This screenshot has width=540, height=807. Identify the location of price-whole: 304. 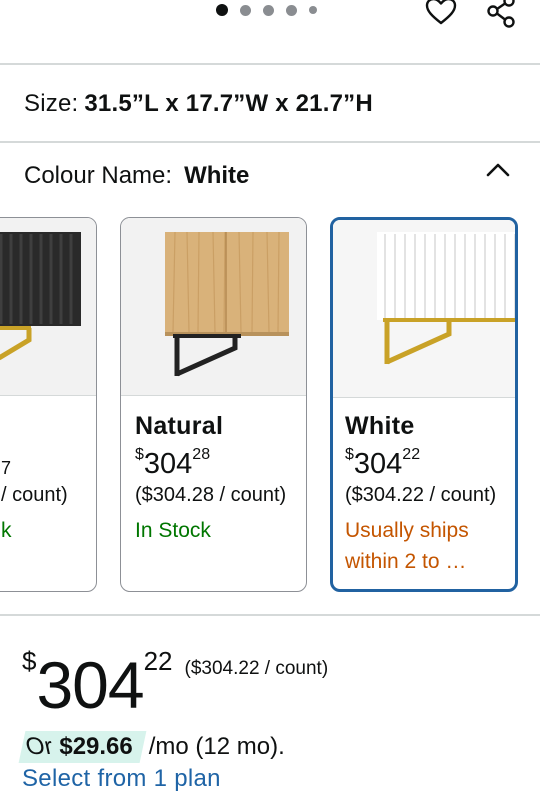
(90, 685).